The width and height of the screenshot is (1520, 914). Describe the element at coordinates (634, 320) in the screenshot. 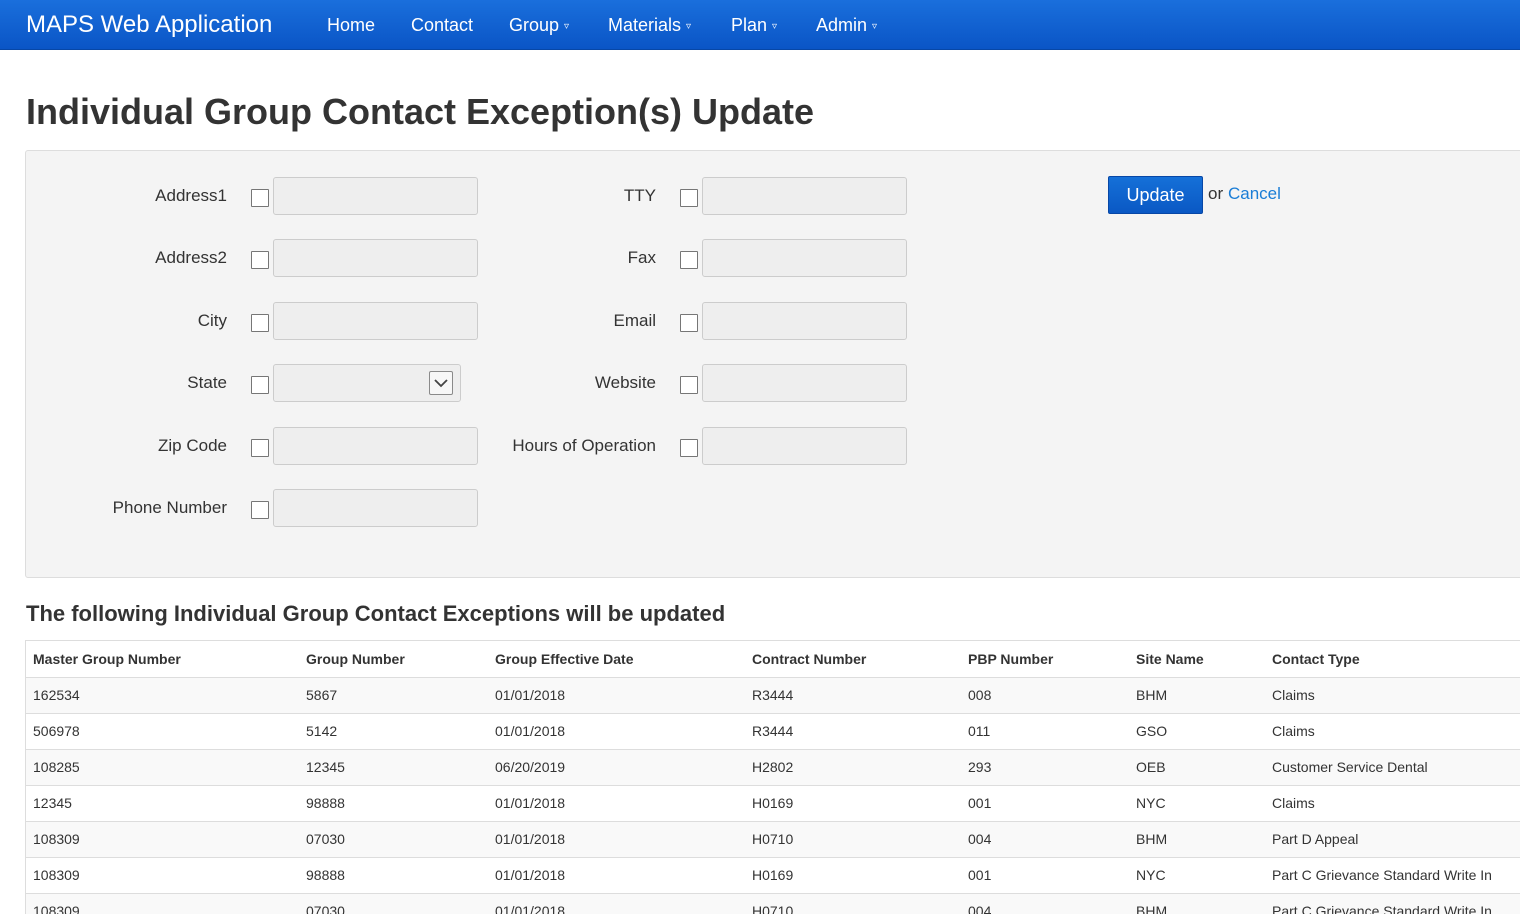

I see `email-label: Email` at that location.